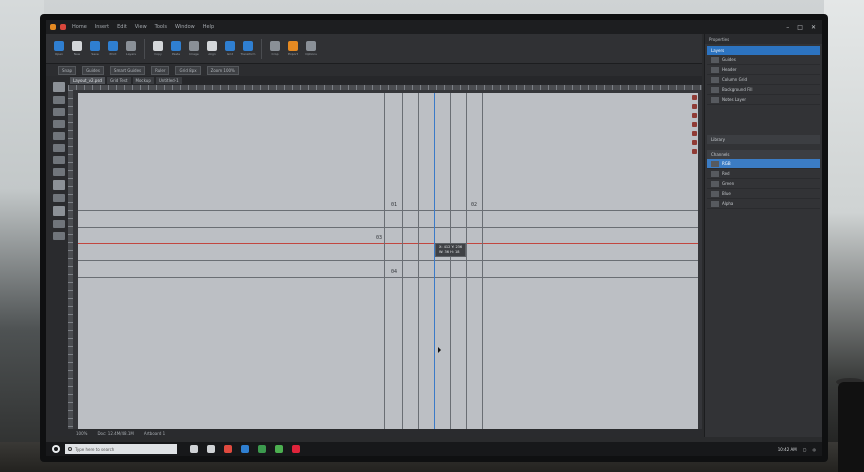  Describe the element at coordinates (59, 148) in the screenshot. I see `brush-tool-icon` at that location.